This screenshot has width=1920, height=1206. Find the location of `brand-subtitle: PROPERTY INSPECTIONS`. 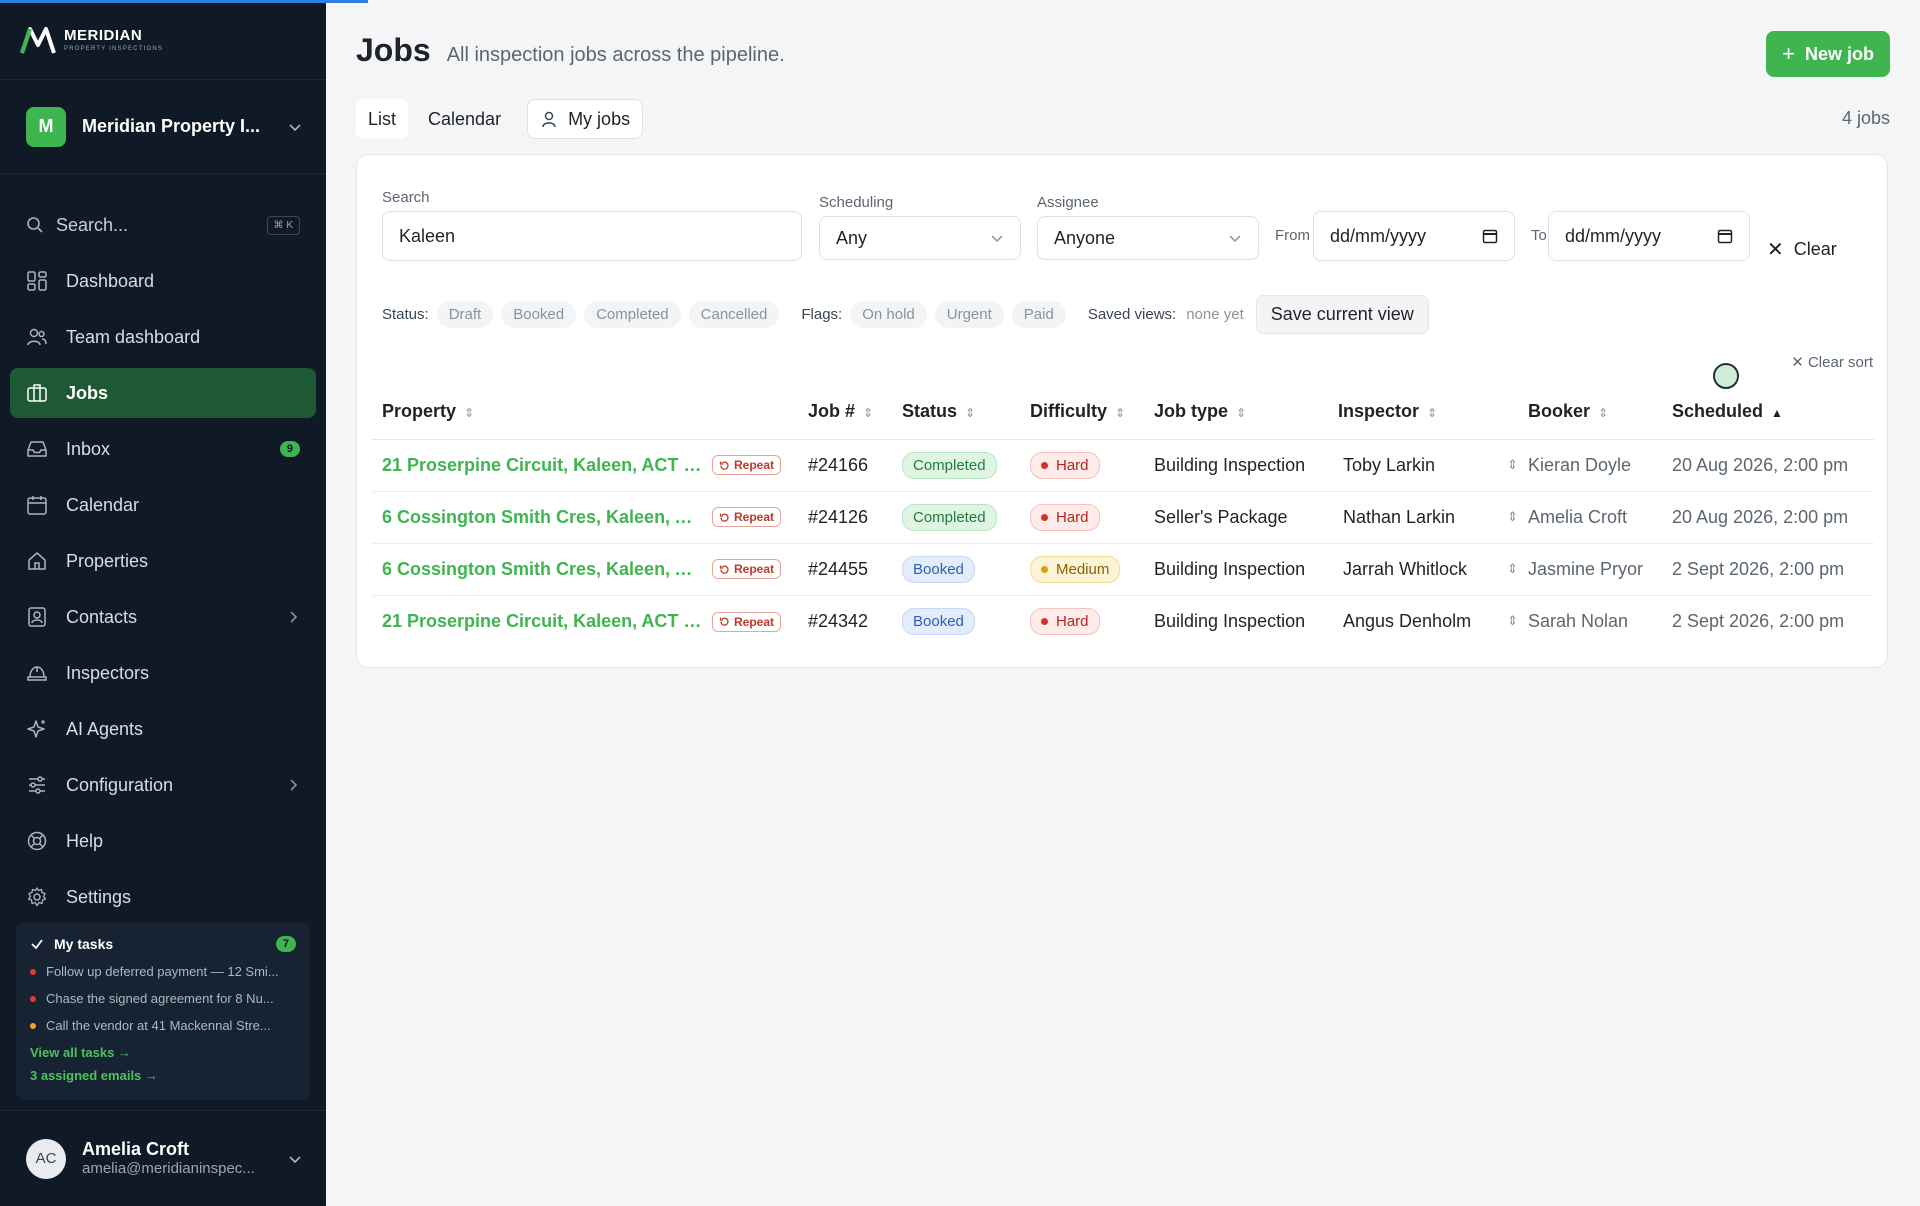

brand-subtitle: PROPERTY INSPECTIONS is located at coordinates (114, 48).